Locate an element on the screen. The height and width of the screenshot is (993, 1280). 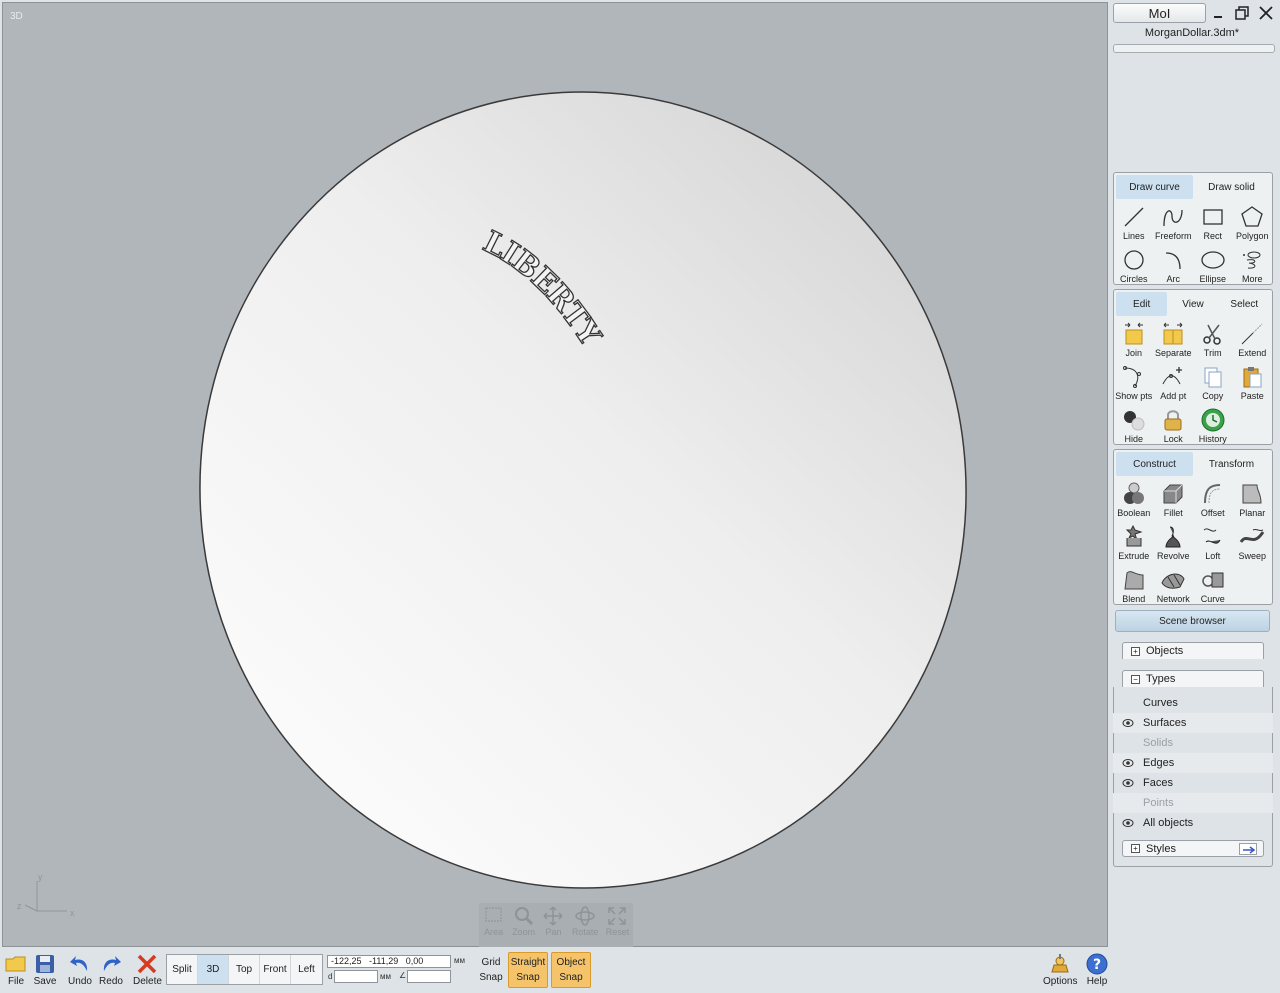
file-button: File is located at coordinates (16, 969).